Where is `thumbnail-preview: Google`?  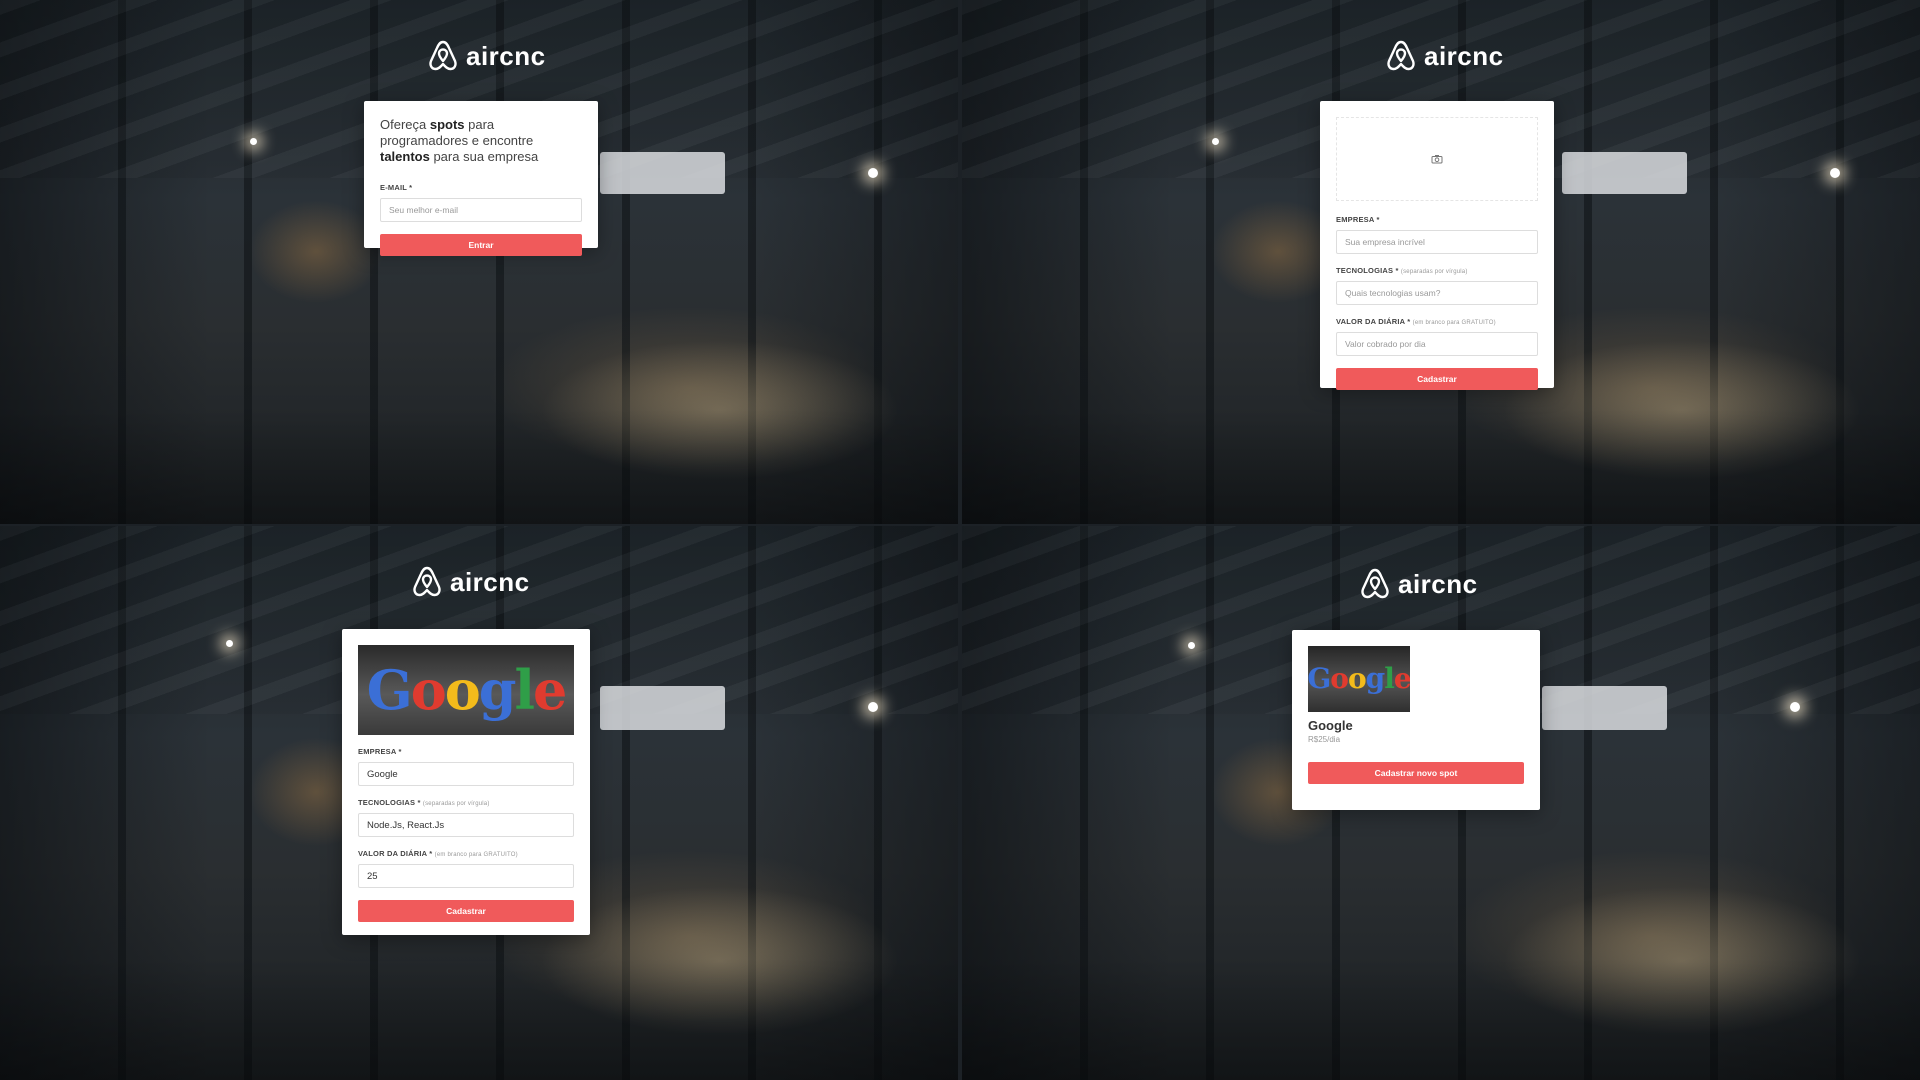 thumbnail-preview: Google is located at coordinates (466, 690).